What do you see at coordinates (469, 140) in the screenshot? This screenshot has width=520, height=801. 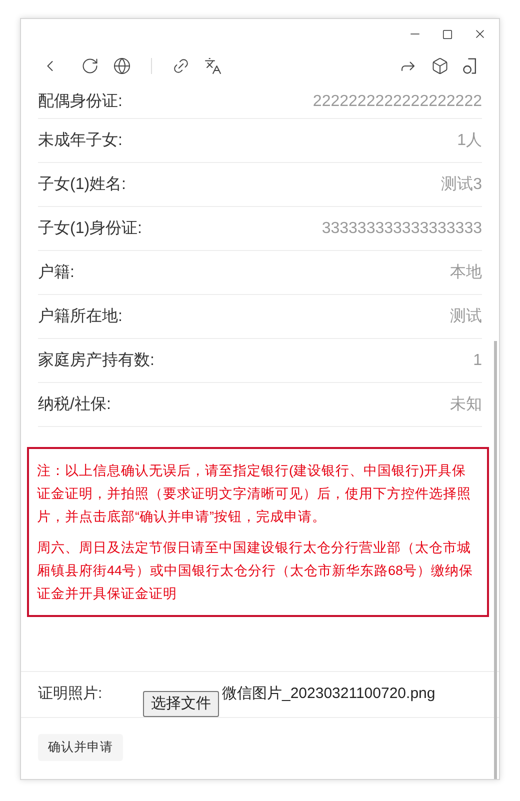 I see `field-value: 1人` at bounding box center [469, 140].